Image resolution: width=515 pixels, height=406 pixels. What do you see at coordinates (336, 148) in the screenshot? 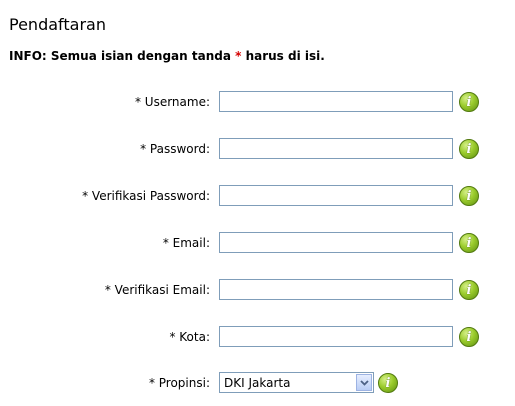
I see `password-input` at bounding box center [336, 148].